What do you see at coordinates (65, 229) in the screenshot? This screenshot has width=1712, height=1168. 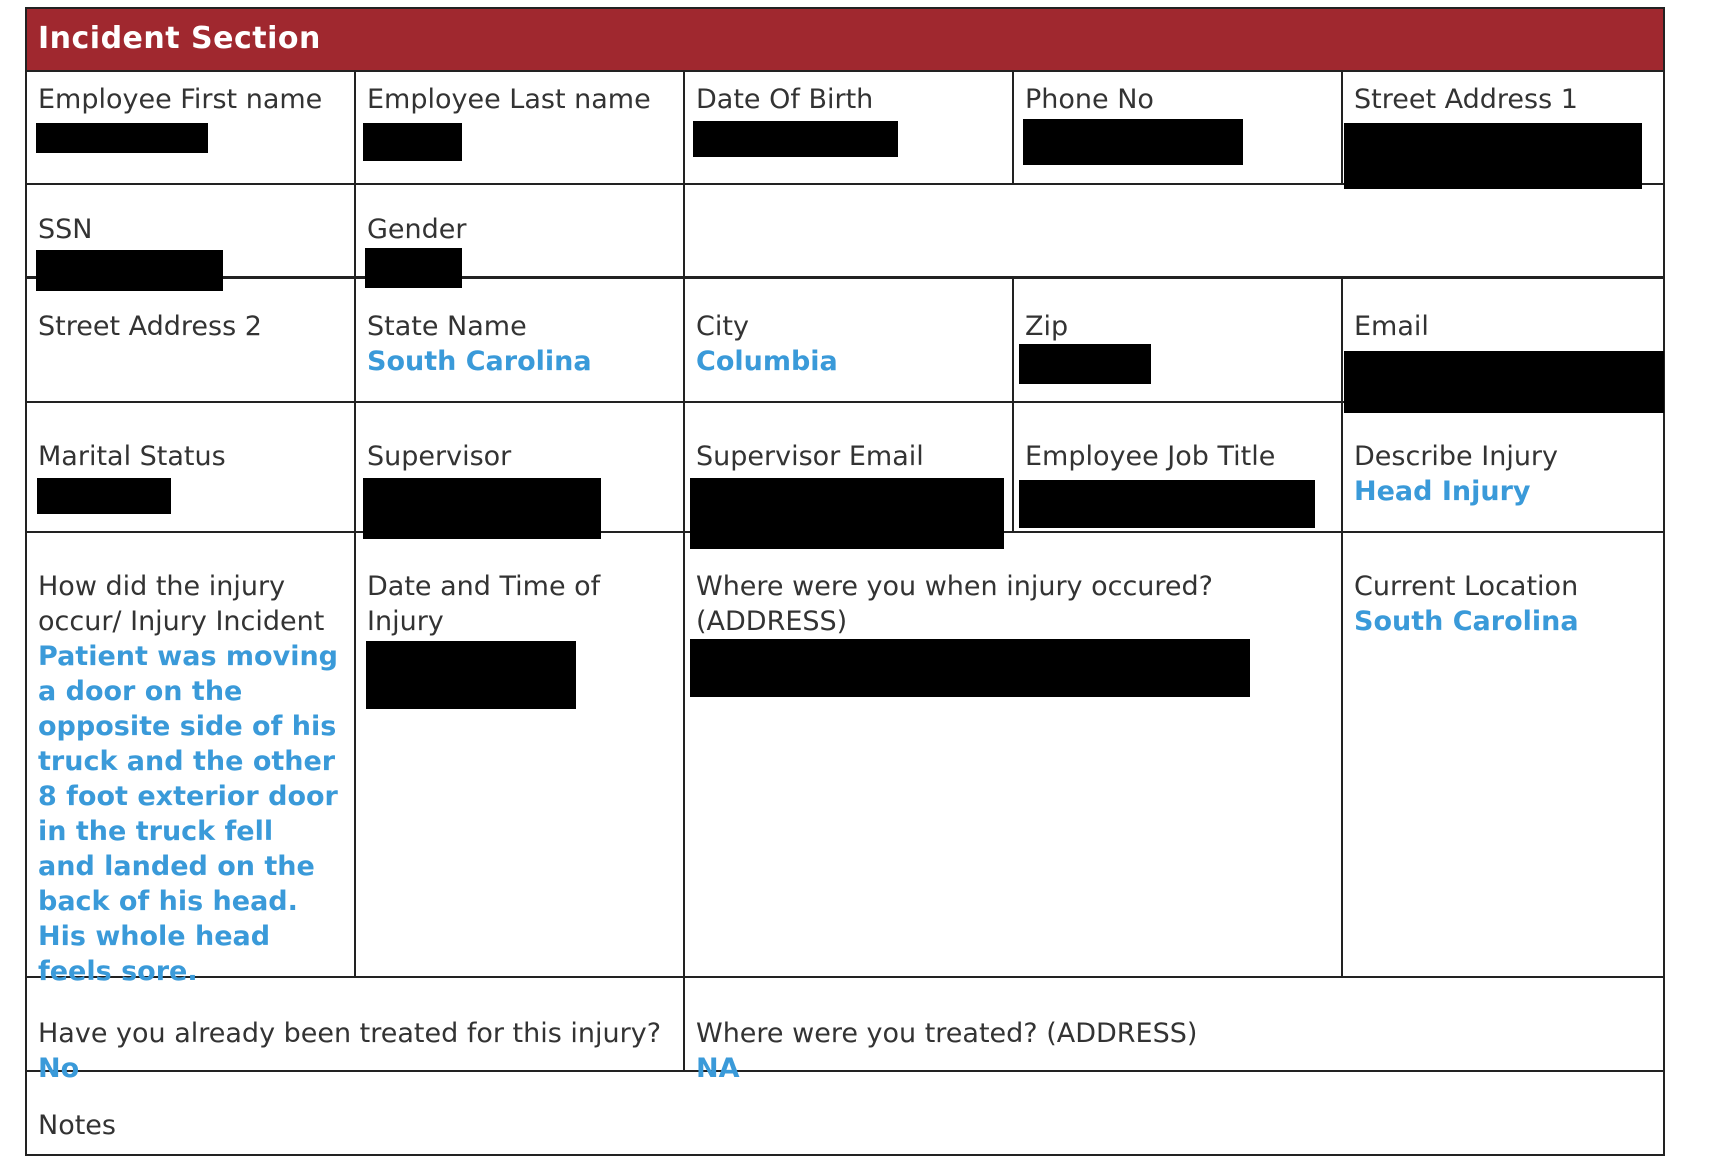 I see `ssn-label: SSN` at bounding box center [65, 229].